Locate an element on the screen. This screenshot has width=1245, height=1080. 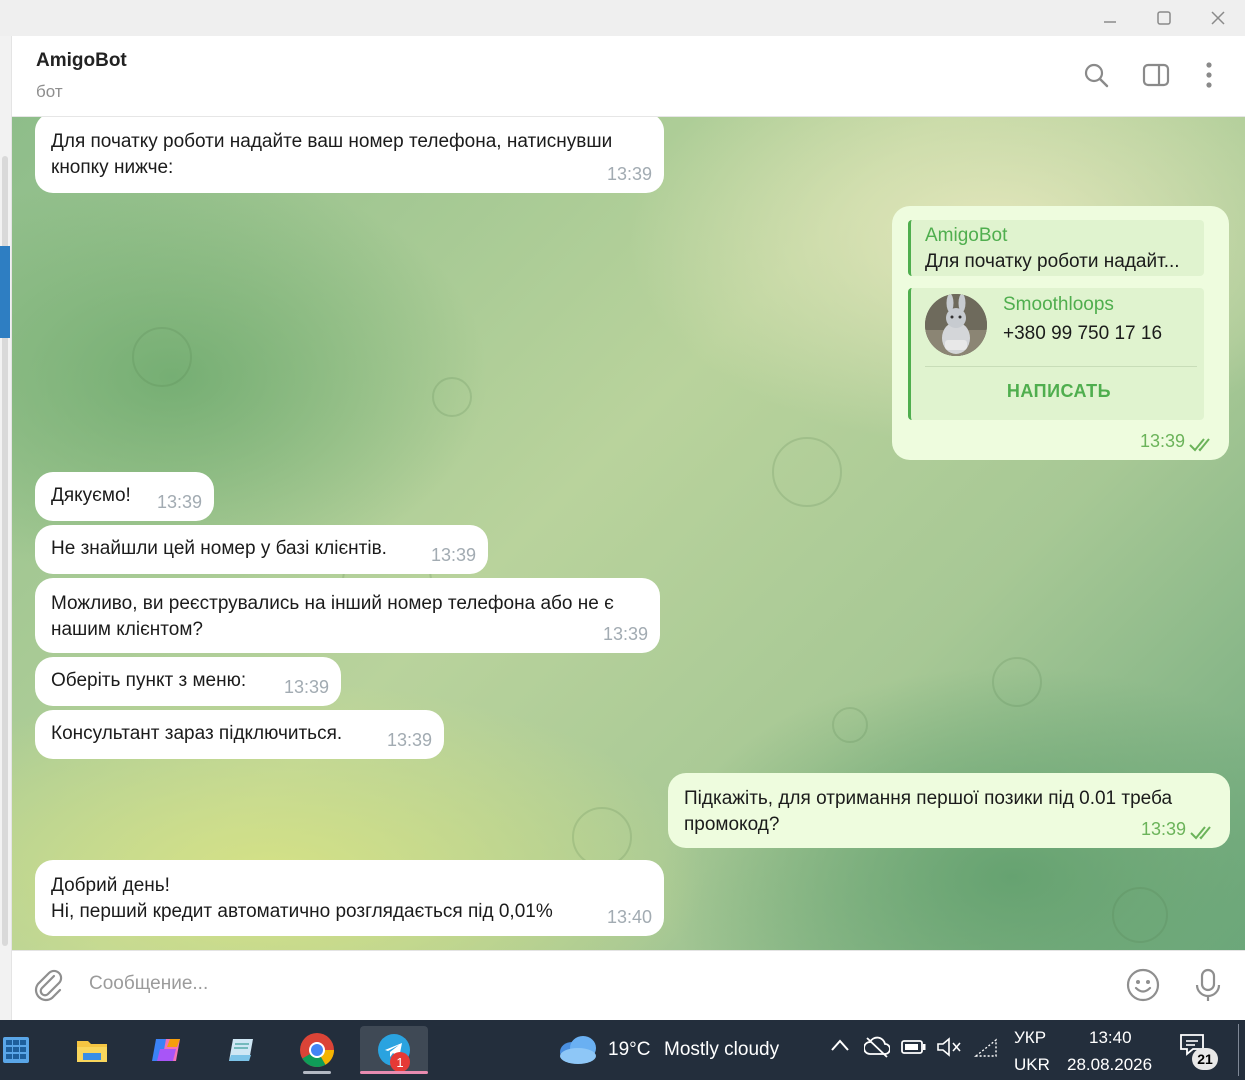
shared-contact-card: Smoothloops +380 99 750 17 16 НАПИСАТЬ is located at coordinates (1056, 354).